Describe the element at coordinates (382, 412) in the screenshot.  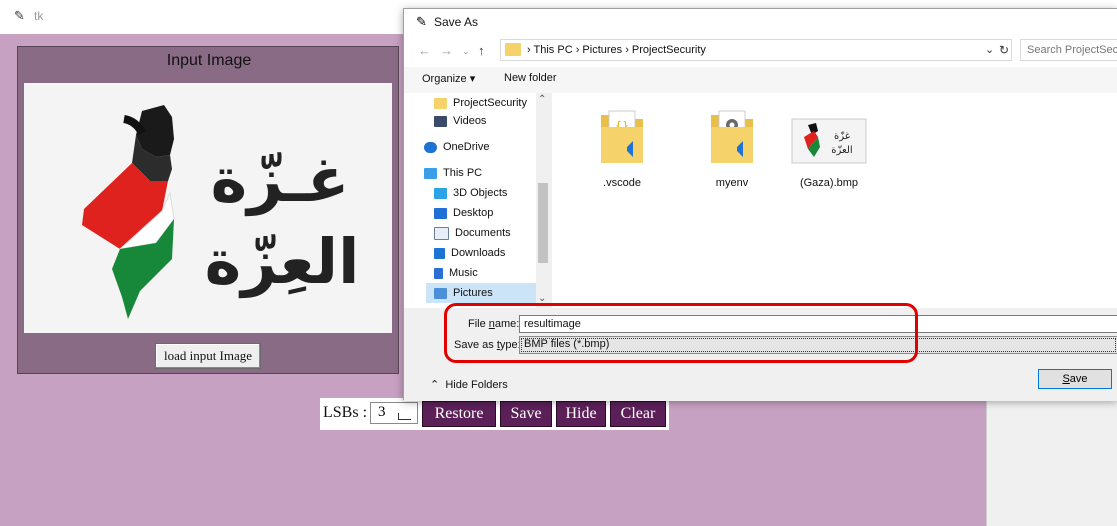
I see `lsb-value: 3` at that location.